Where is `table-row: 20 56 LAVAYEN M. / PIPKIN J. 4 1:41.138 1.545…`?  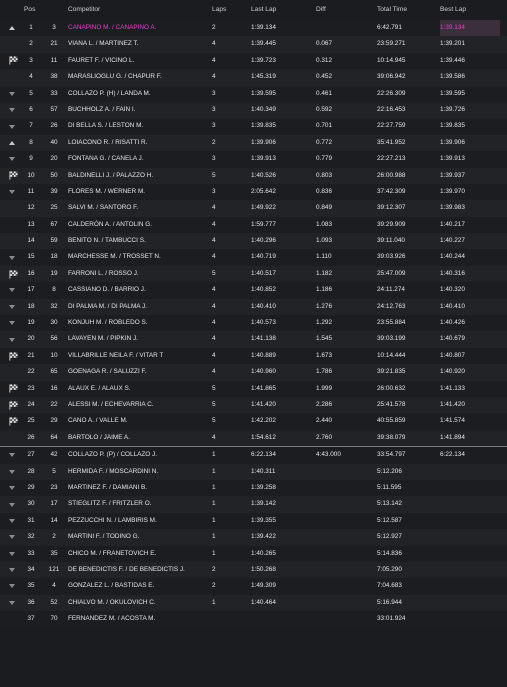 table-row: 20 56 LAVAYEN M. / PIPKIN J. 4 1:41.138 1.545… is located at coordinates (253, 339).